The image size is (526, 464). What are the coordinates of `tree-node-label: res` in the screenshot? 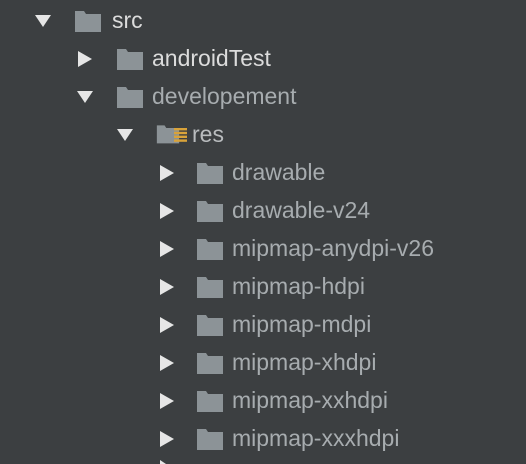 It's located at (208, 134).